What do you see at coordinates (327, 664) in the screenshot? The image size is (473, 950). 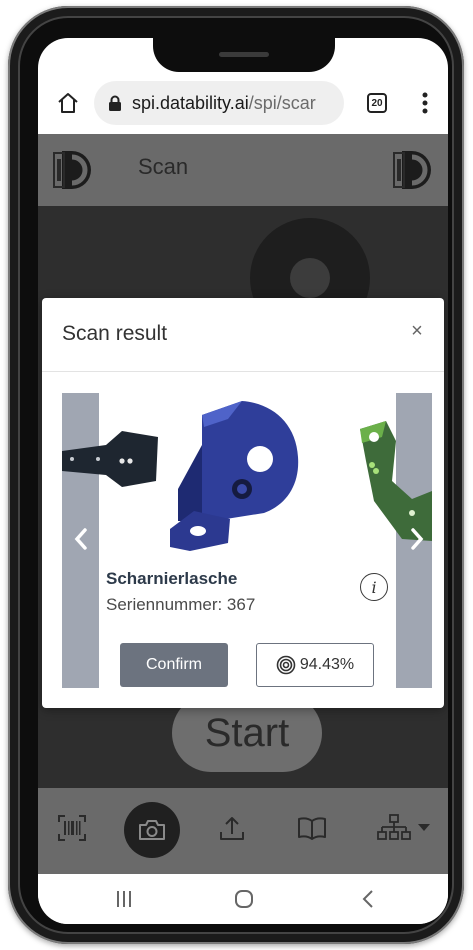 I see `confidence-value: 94.43%` at bounding box center [327, 664].